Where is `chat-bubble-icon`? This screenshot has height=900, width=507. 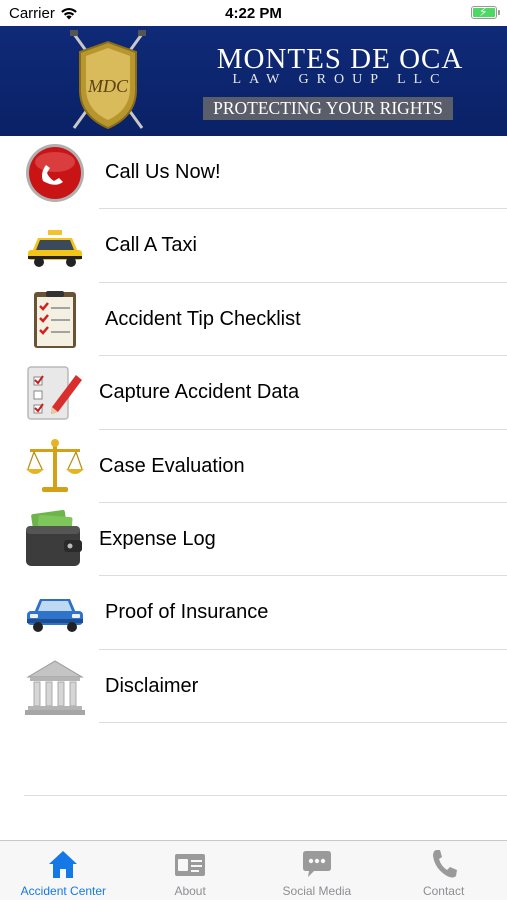 chat-bubble-icon is located at coordinates (316, 864).